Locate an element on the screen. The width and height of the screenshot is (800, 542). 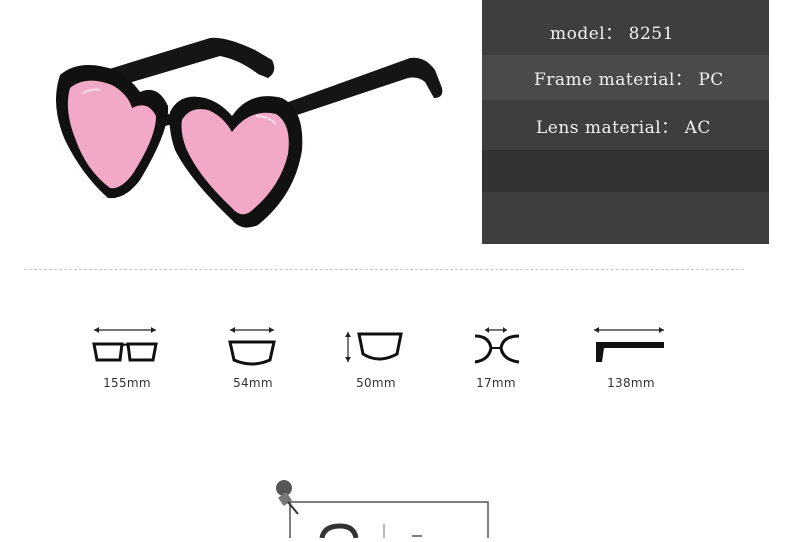
lens-material-text: Lens material： AC is located at coordinates (623, 128).